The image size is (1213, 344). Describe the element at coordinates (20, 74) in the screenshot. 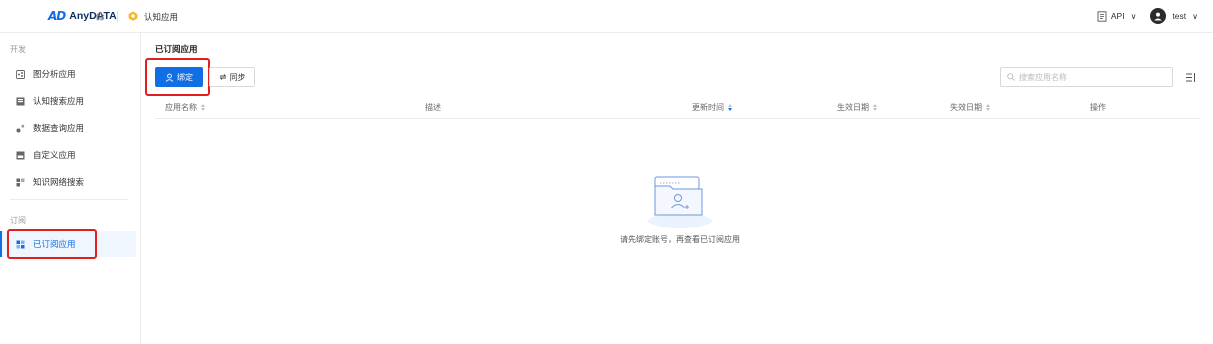

I see `graph-analysis-icon` at that location.